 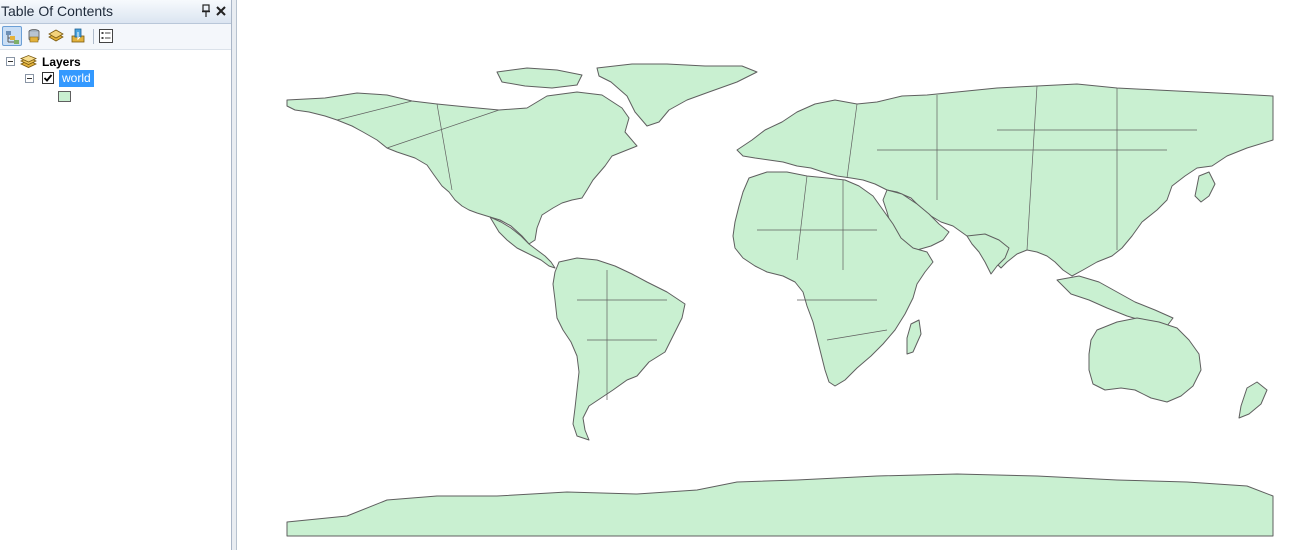 I want to click on selection-icon, so click(x=78, y=35).